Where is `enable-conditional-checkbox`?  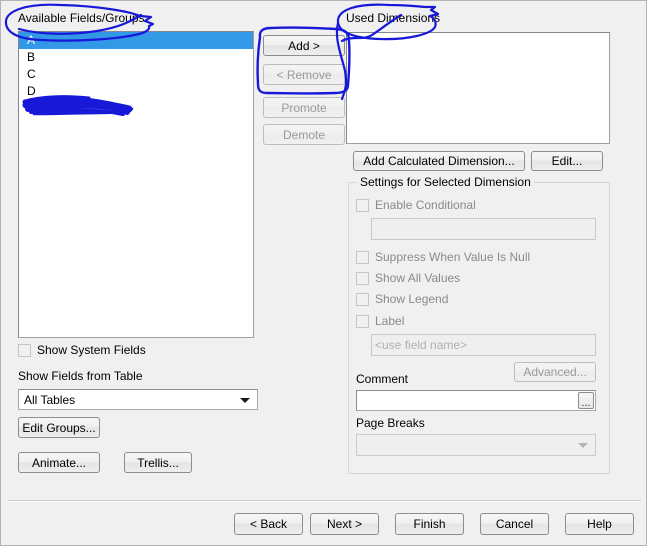 enable-conditional-checkbox is located at coordinates (362, 205).